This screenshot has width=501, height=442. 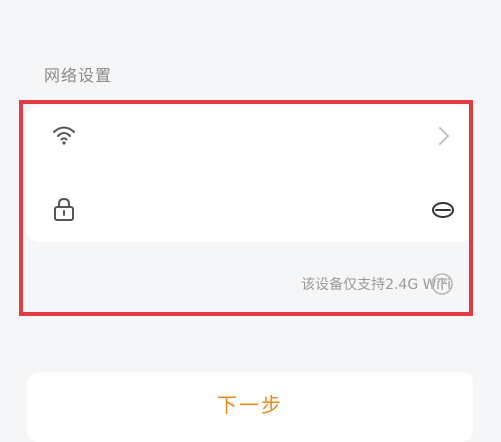 What do you see at coordinates (64, 135) in the screenshot?
I see `wifi-icon` at bounding box center [64, 135].